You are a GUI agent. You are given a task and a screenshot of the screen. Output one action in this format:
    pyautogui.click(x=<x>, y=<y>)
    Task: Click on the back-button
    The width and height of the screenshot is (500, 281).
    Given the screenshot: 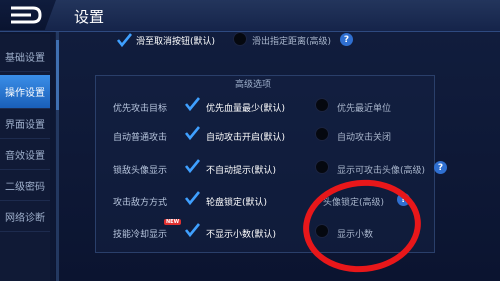 What is the action you would take?
    pyautogui.click(x=28, y=15)
    